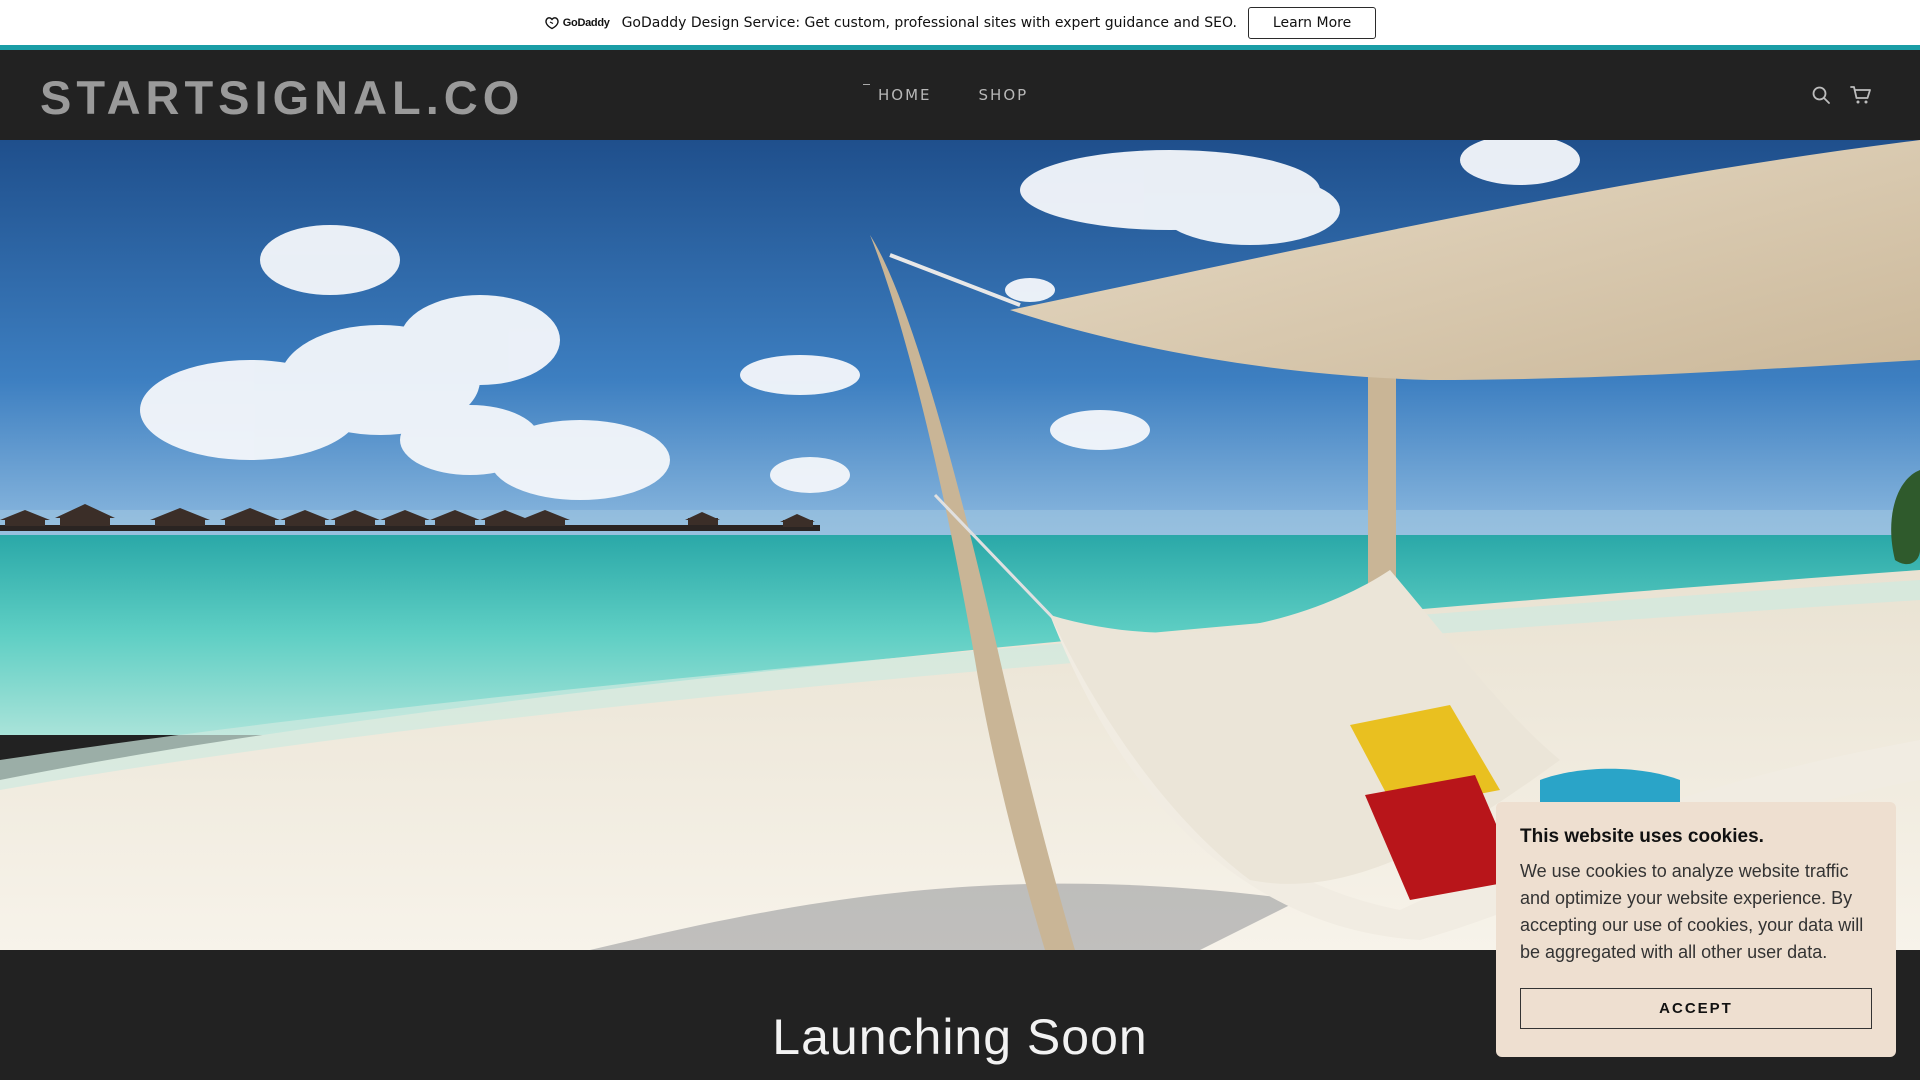 The image size is (1920, 1080). What do you see at coordinates (1642, 836) in the screenshot?
I see `cookie-title: This website uses cookies.` at bounding box center [1642, 836].